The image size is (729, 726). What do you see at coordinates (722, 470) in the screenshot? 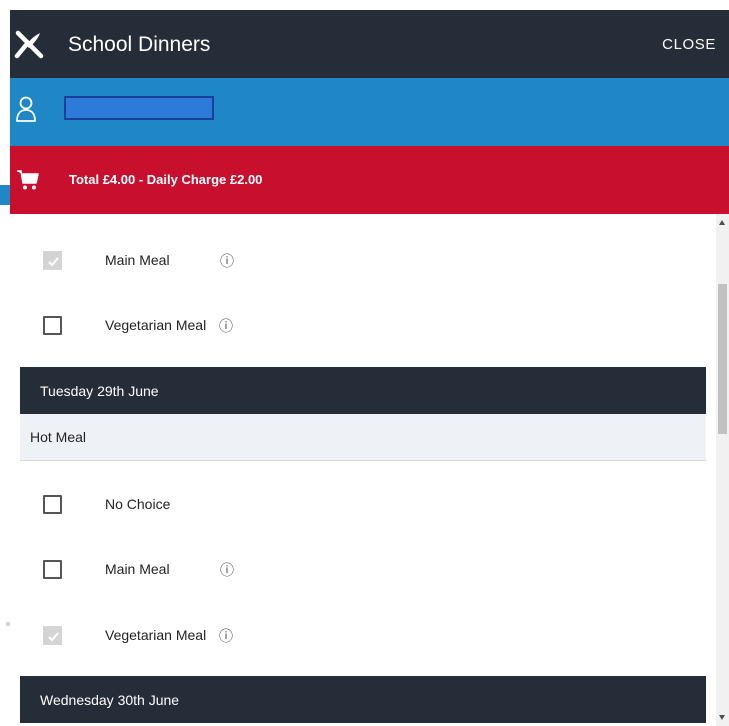
I see `scrollbar` at bounding box center [722, 470].